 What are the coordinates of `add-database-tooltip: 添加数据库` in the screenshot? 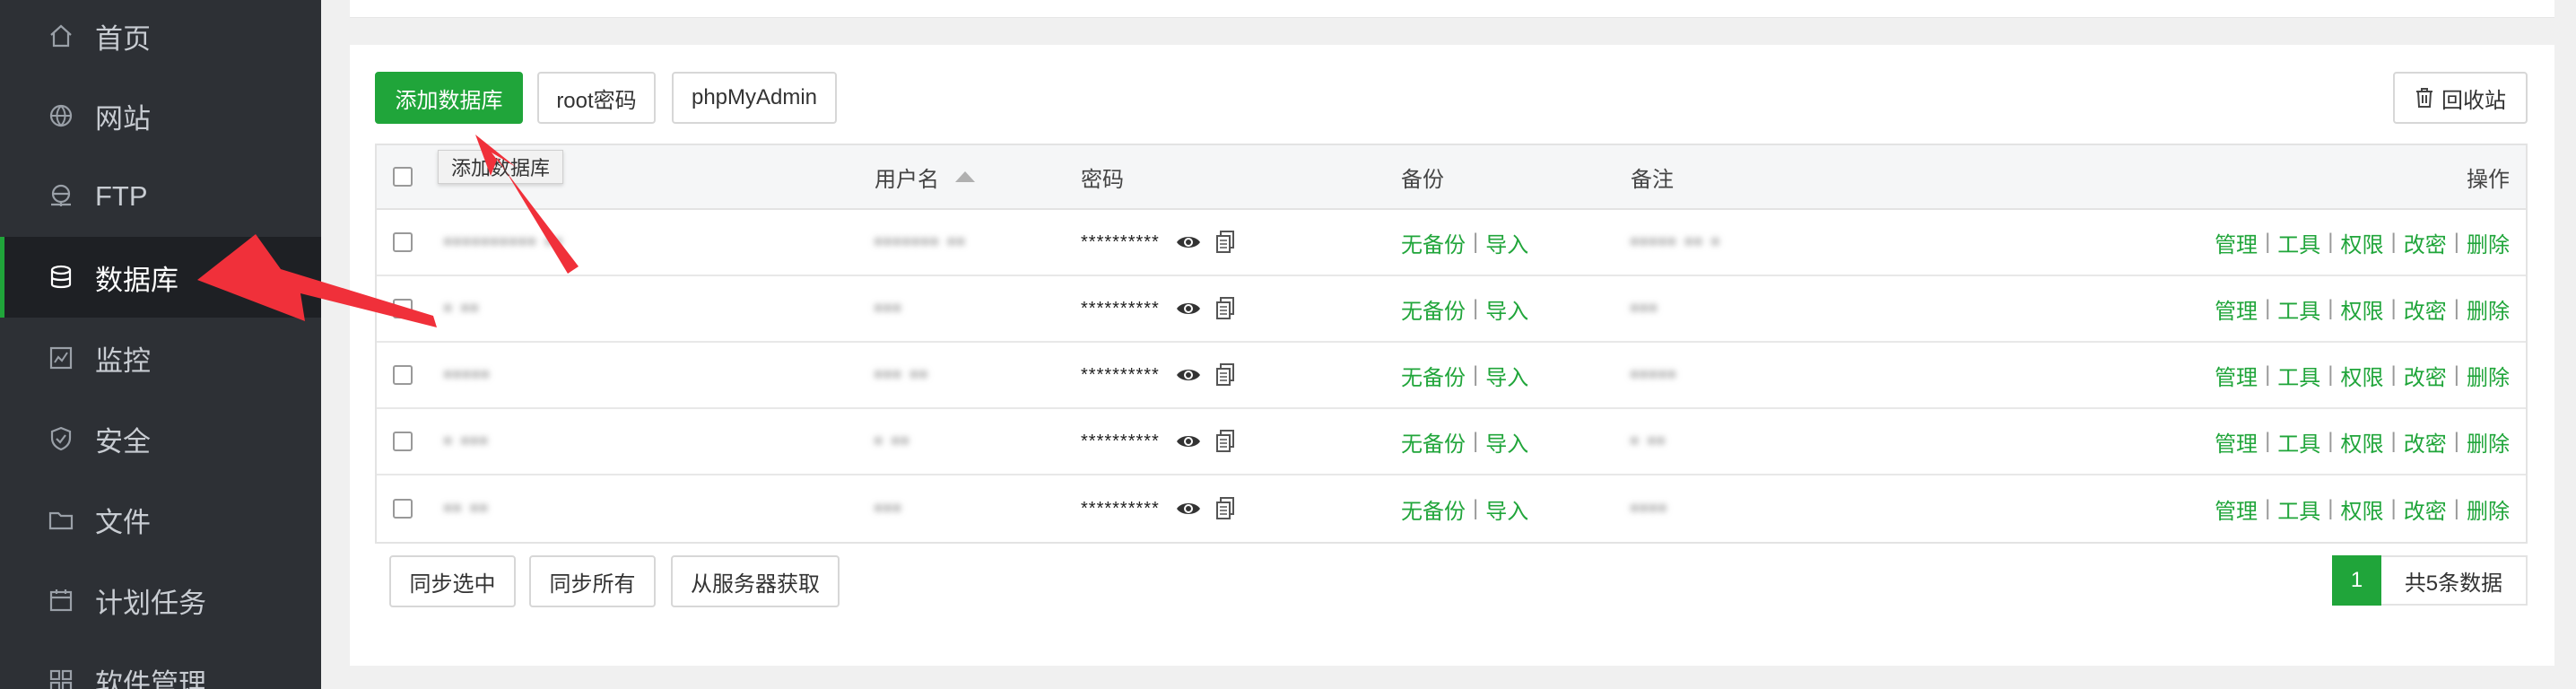 It's located at (500, 167).